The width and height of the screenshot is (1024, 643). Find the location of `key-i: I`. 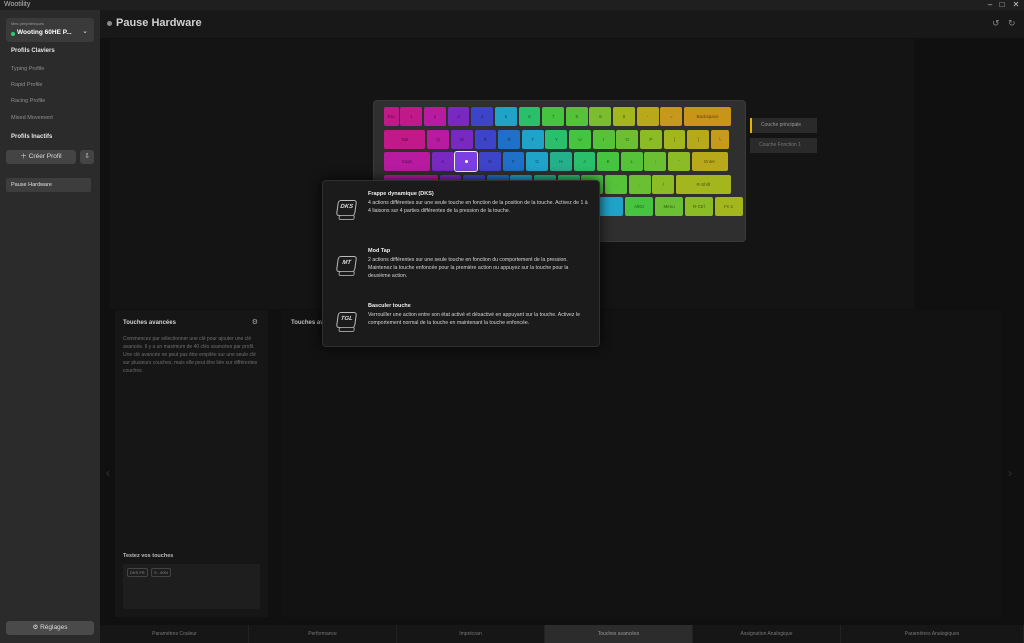

key-i: I is located at coordinates (603, 139).